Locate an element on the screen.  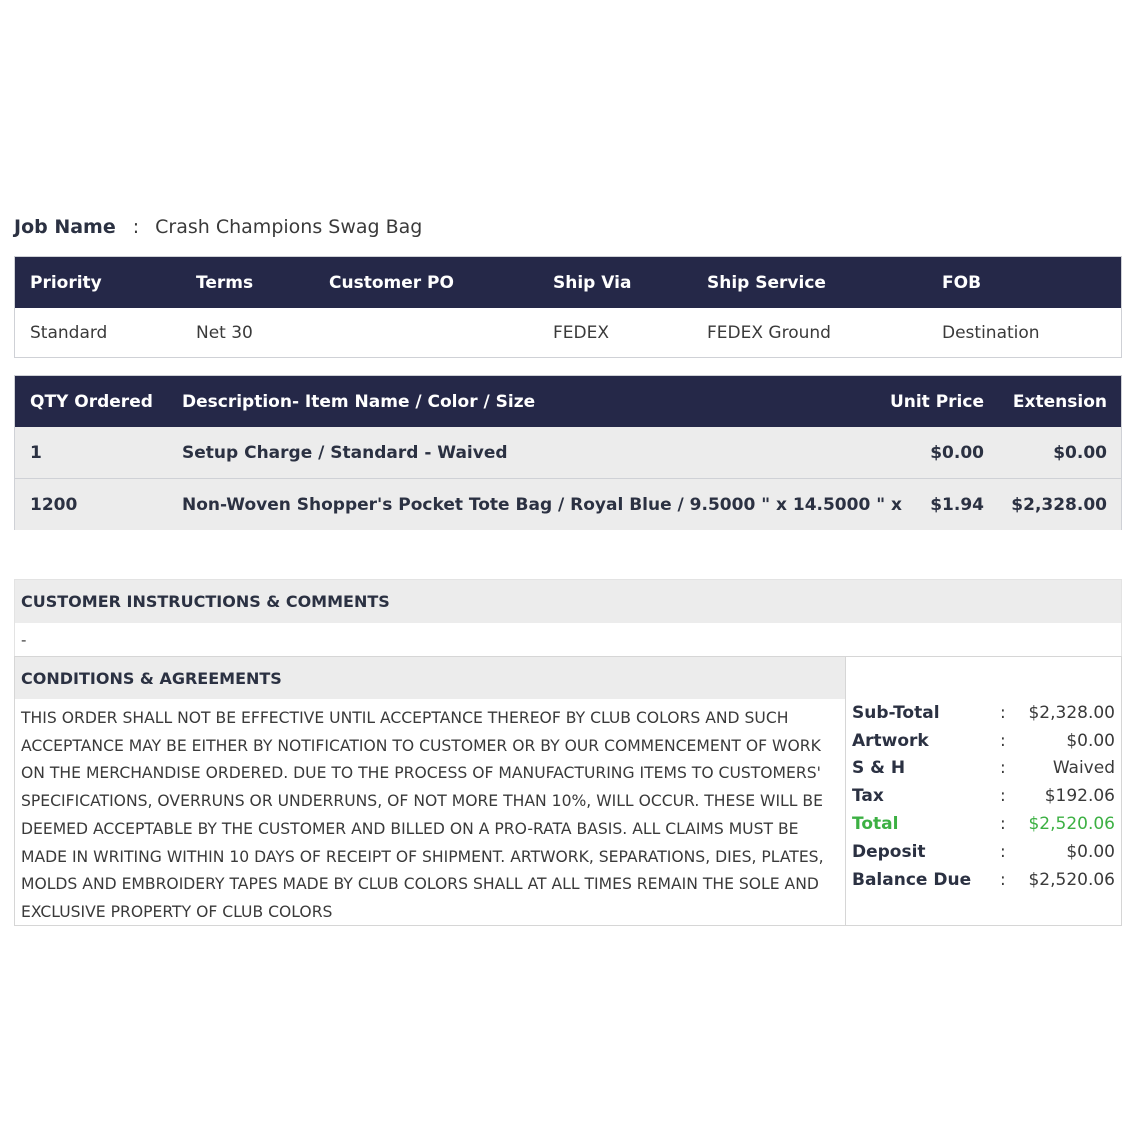
conditions-title: CONDITIONS & AGREEMENTS is located at coordinates (430, 678).